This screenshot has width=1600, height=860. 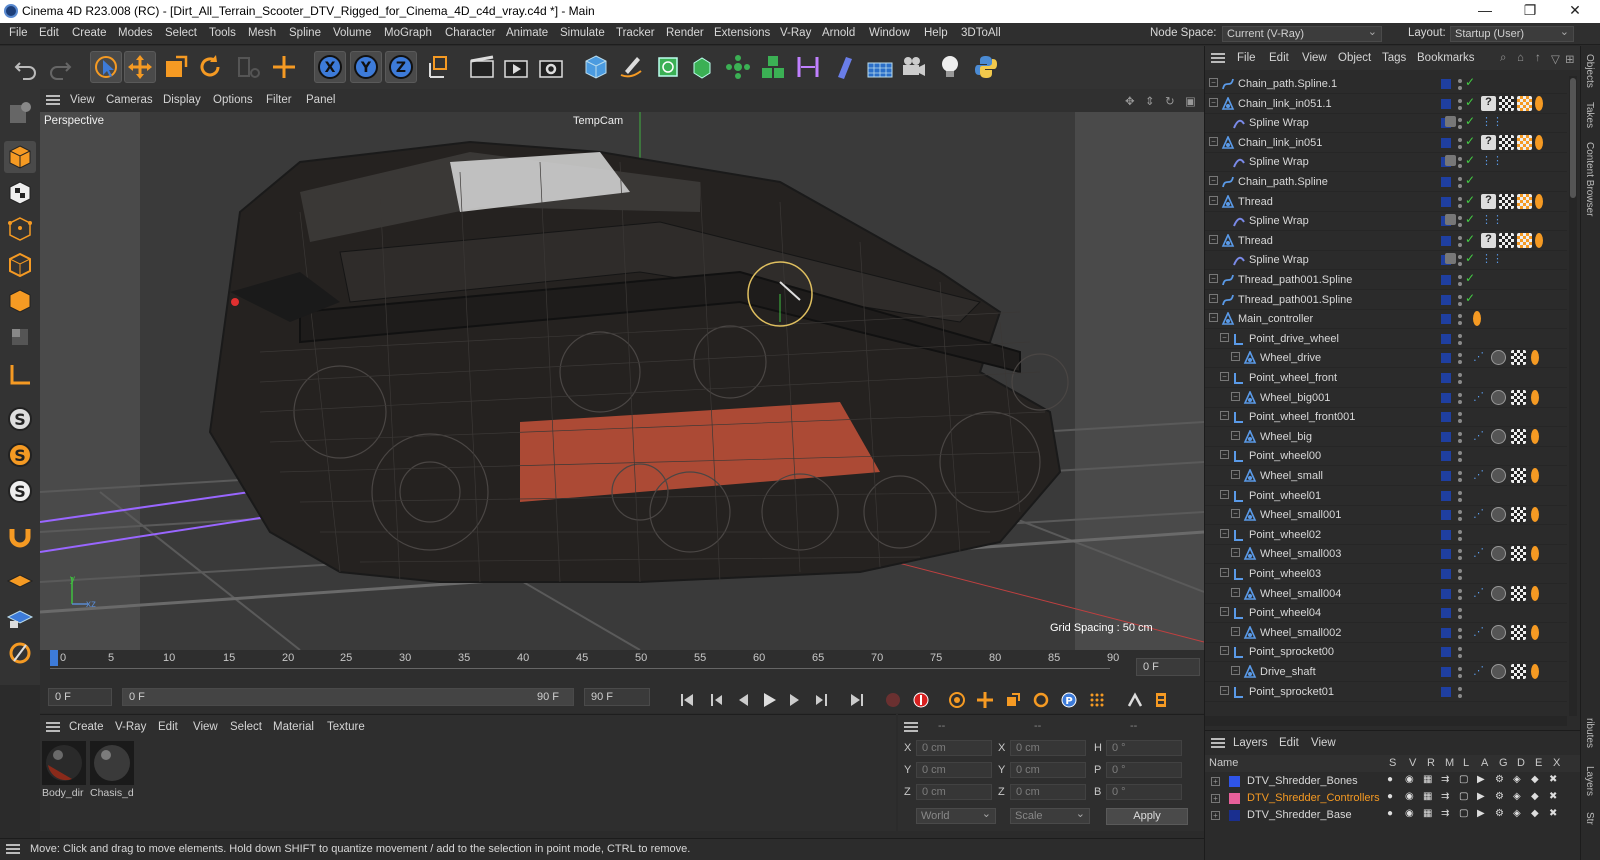 What do you see at coordinates (1481, 813) in the screenshot?
I see `layer-animation-toggle-icon: ▶` at bounding box center [1481, 813].